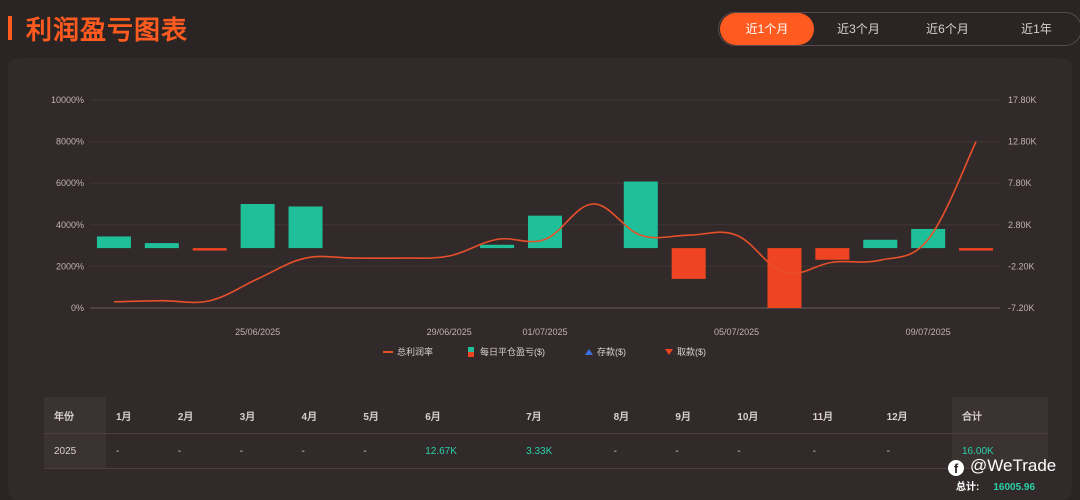 This screenshot has width=1080, height=500. I want to click on legend-loss-swatch, so click(471, 354).